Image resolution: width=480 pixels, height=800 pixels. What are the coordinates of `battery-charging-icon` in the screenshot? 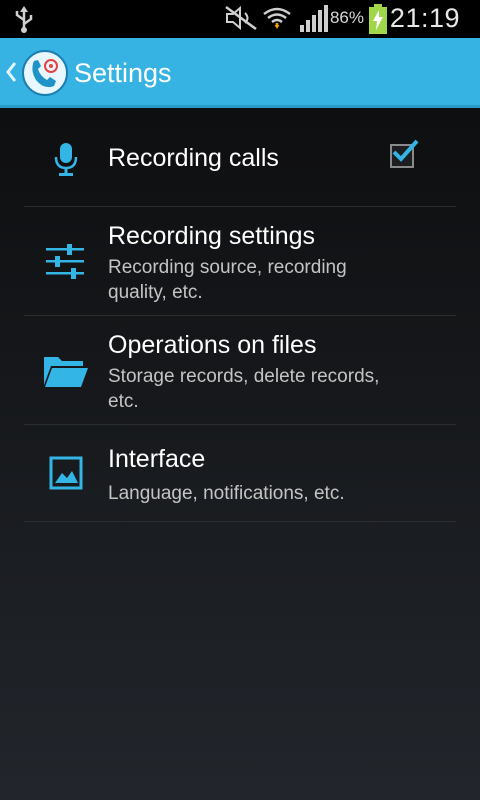 It's located at (378, 19).